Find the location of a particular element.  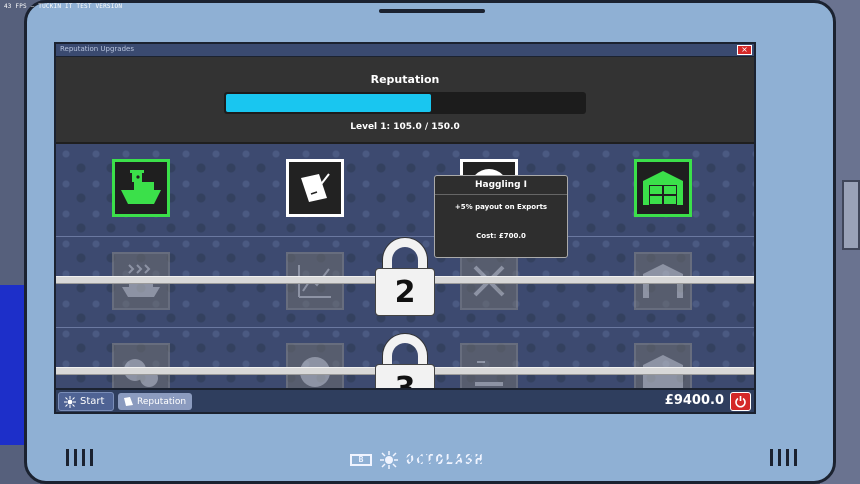

reputation-progress-fill is located at coordinates (328, 103).